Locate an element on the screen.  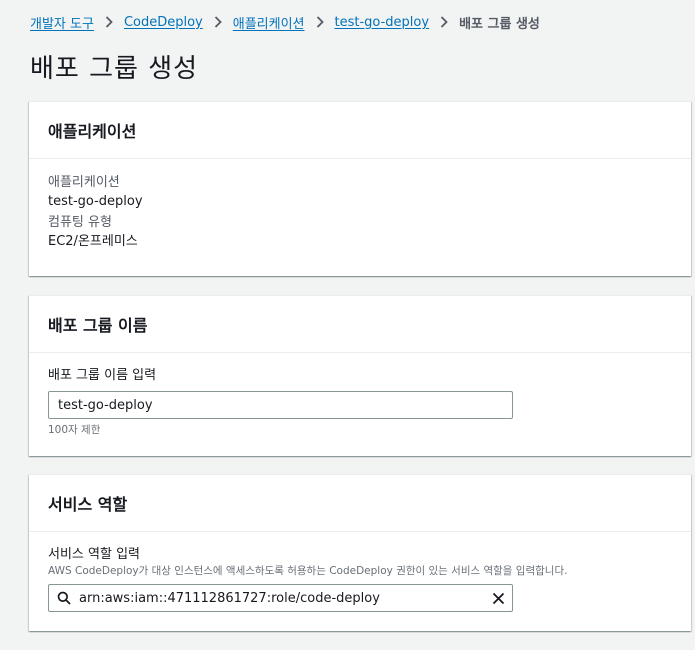
panel-header: 서비스 역할 is located at coordinates (360, 503).